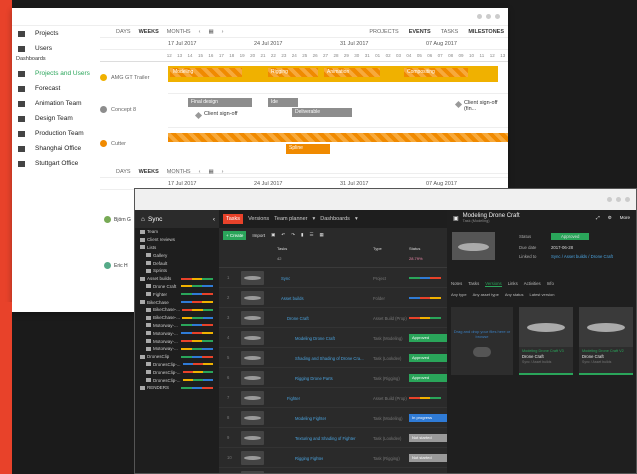  I want to click on col-status: Status, so click(414, 248).